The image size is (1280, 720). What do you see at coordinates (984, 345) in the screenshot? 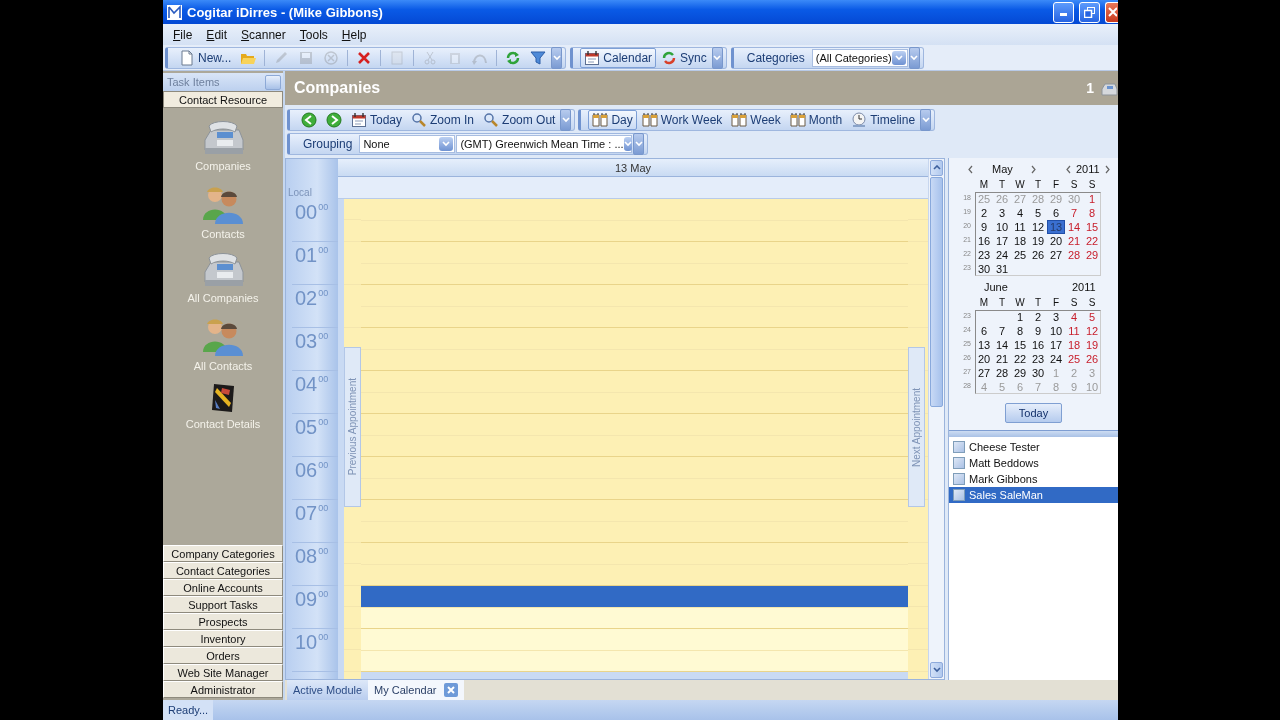
I see `calendar-day: 13` at bounding box center [984, 345].